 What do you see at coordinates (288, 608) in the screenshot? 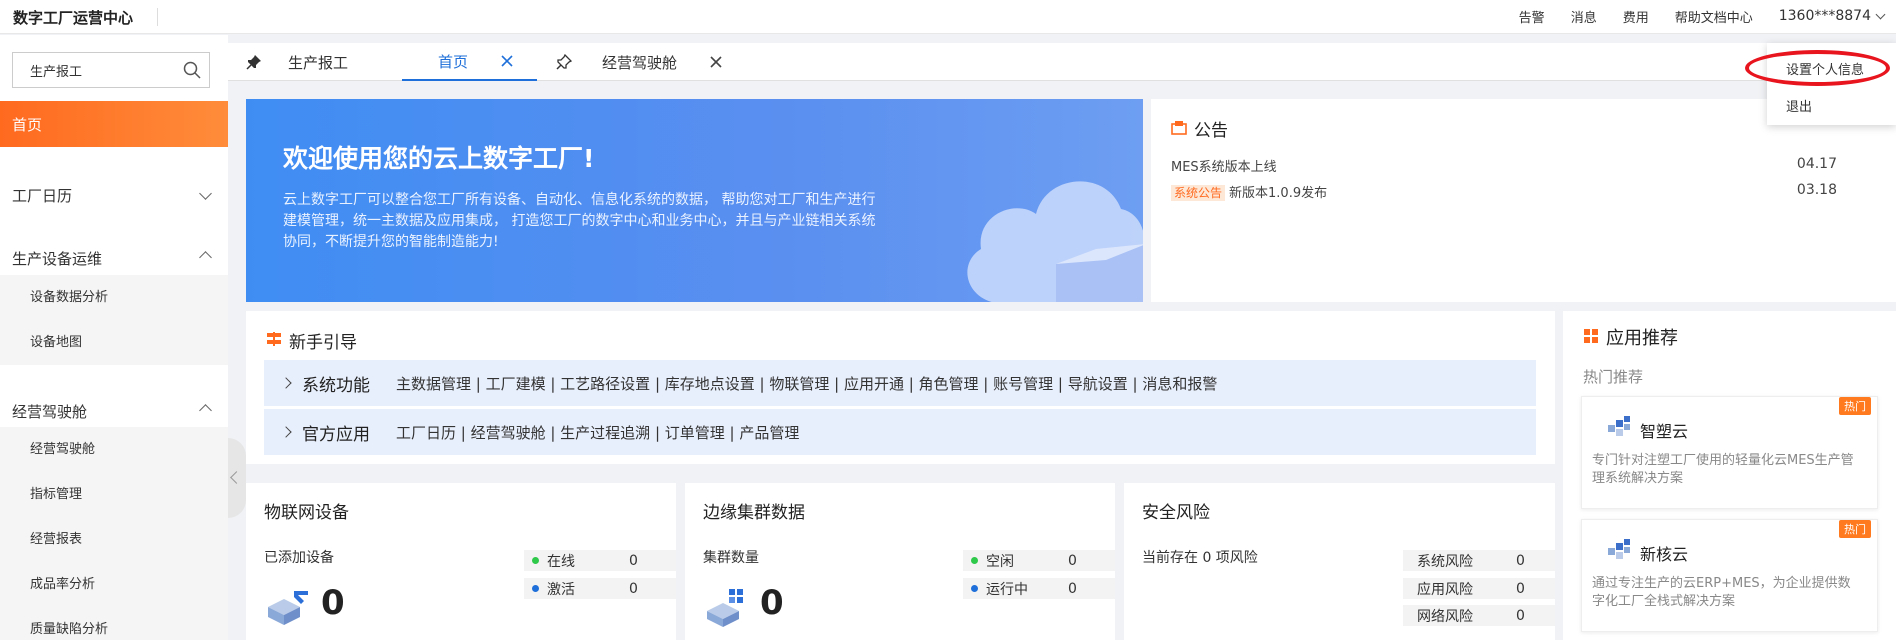
I see `iot-device-icon` at bounding box center [288, 608].